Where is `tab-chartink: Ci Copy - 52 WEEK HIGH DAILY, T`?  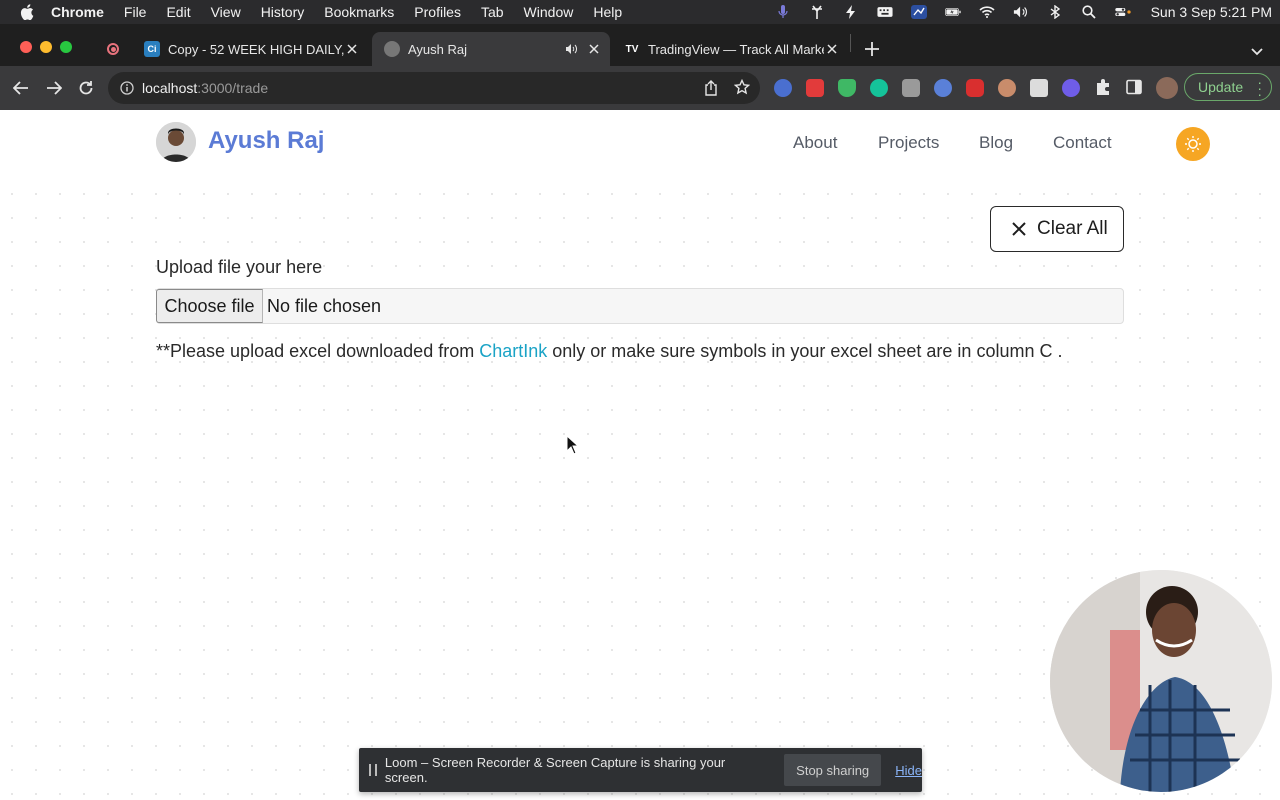 tab-chartink: Ci Copy - 52 WEEK HIGH DAILY, T is located at coordinates (250, 49).